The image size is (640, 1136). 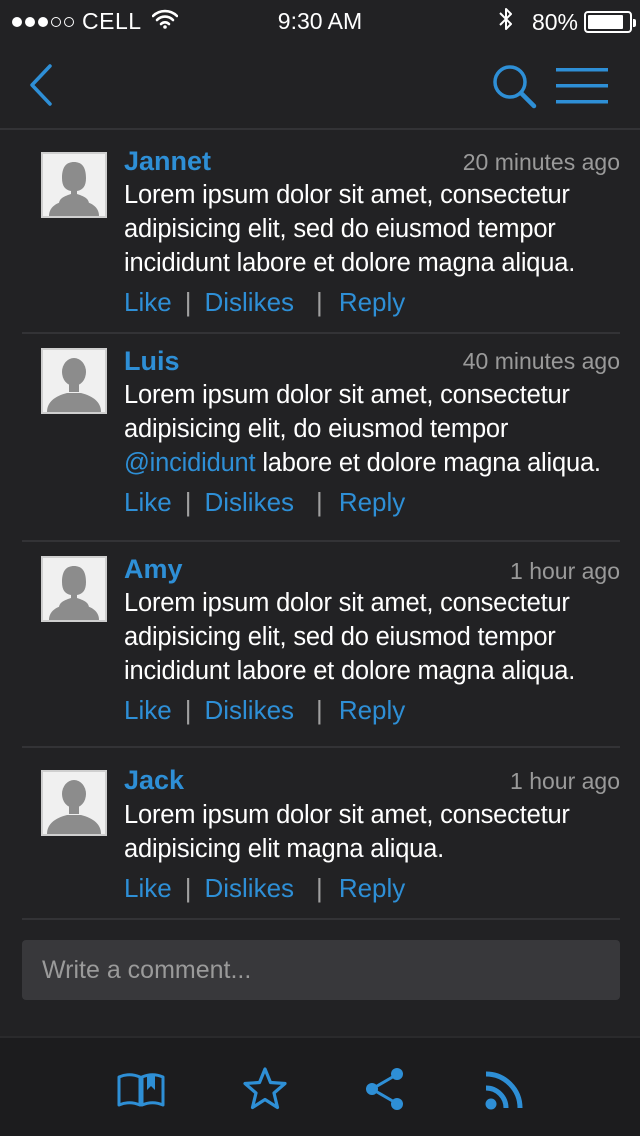 I want to click on comment-input, so click(x=321, y=970).